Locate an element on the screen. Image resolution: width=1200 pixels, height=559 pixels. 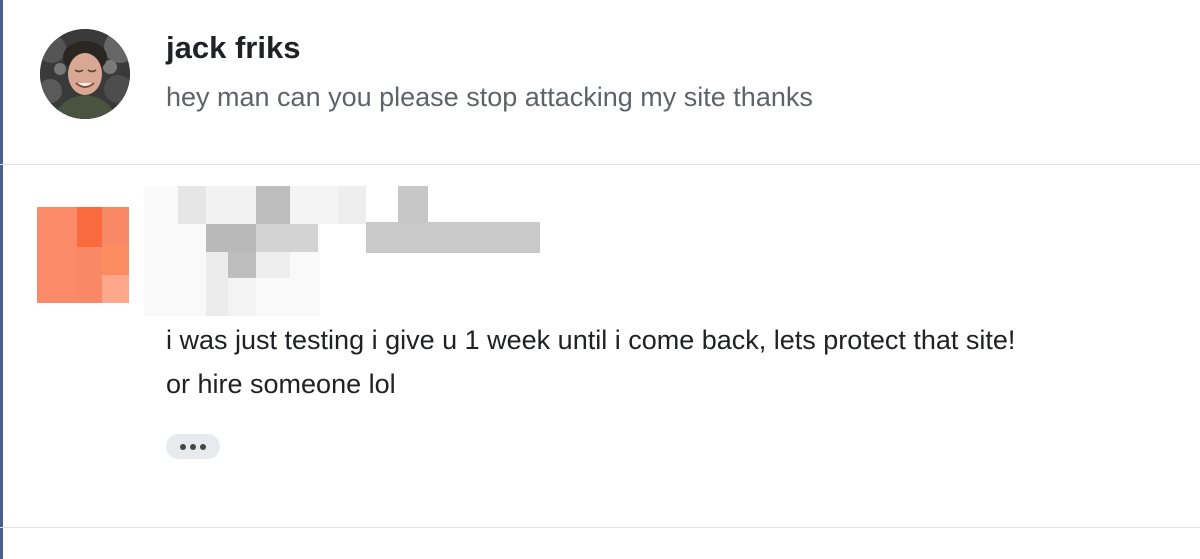
redacted-avatar is located at coordinates (83, 255).